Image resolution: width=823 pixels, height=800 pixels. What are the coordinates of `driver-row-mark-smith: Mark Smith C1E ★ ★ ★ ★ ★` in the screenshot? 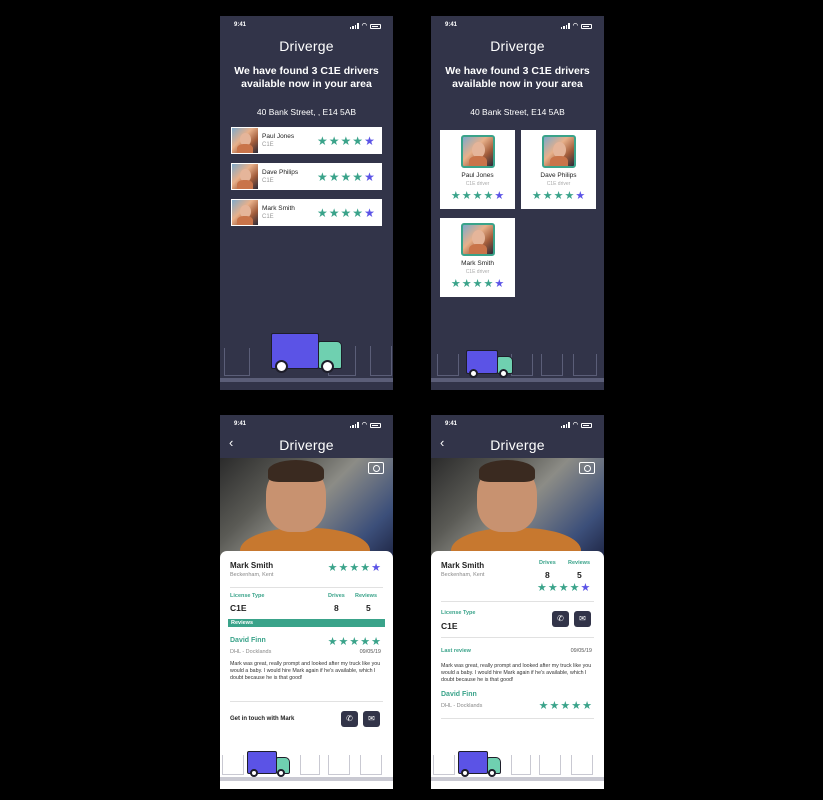 It's located at (306, 212).